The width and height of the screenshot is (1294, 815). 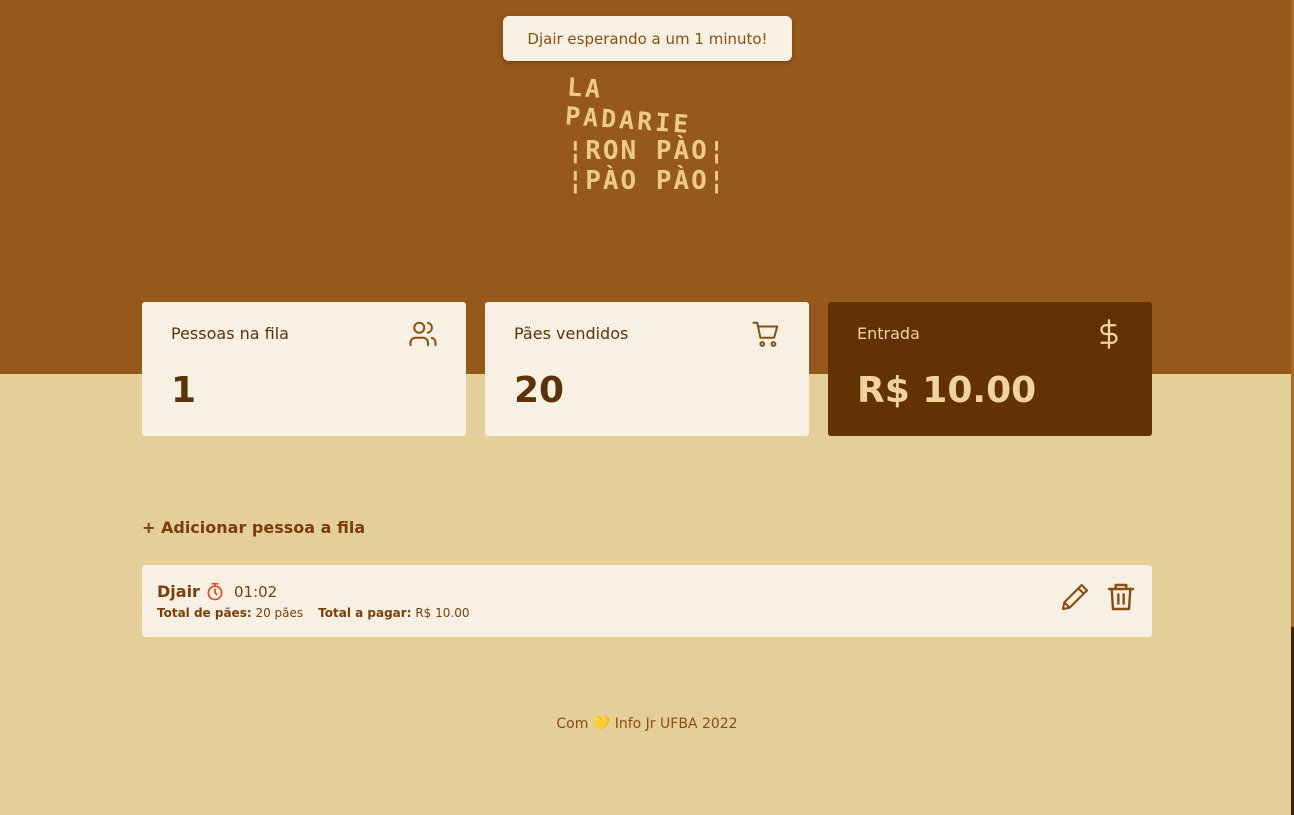 What do you see at coordinates (571, 333) in the screenshot?
I see `card-title: Pães vendidos` at bounding box center [571, 333].